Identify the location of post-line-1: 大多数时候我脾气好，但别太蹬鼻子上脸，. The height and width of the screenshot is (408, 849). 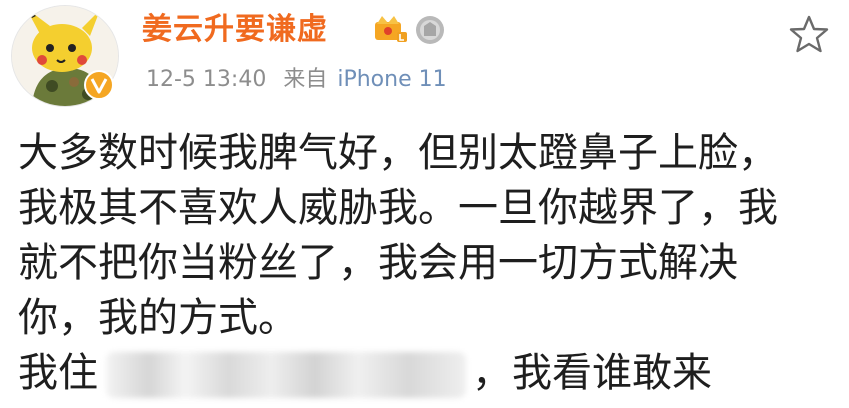
(398, 153).